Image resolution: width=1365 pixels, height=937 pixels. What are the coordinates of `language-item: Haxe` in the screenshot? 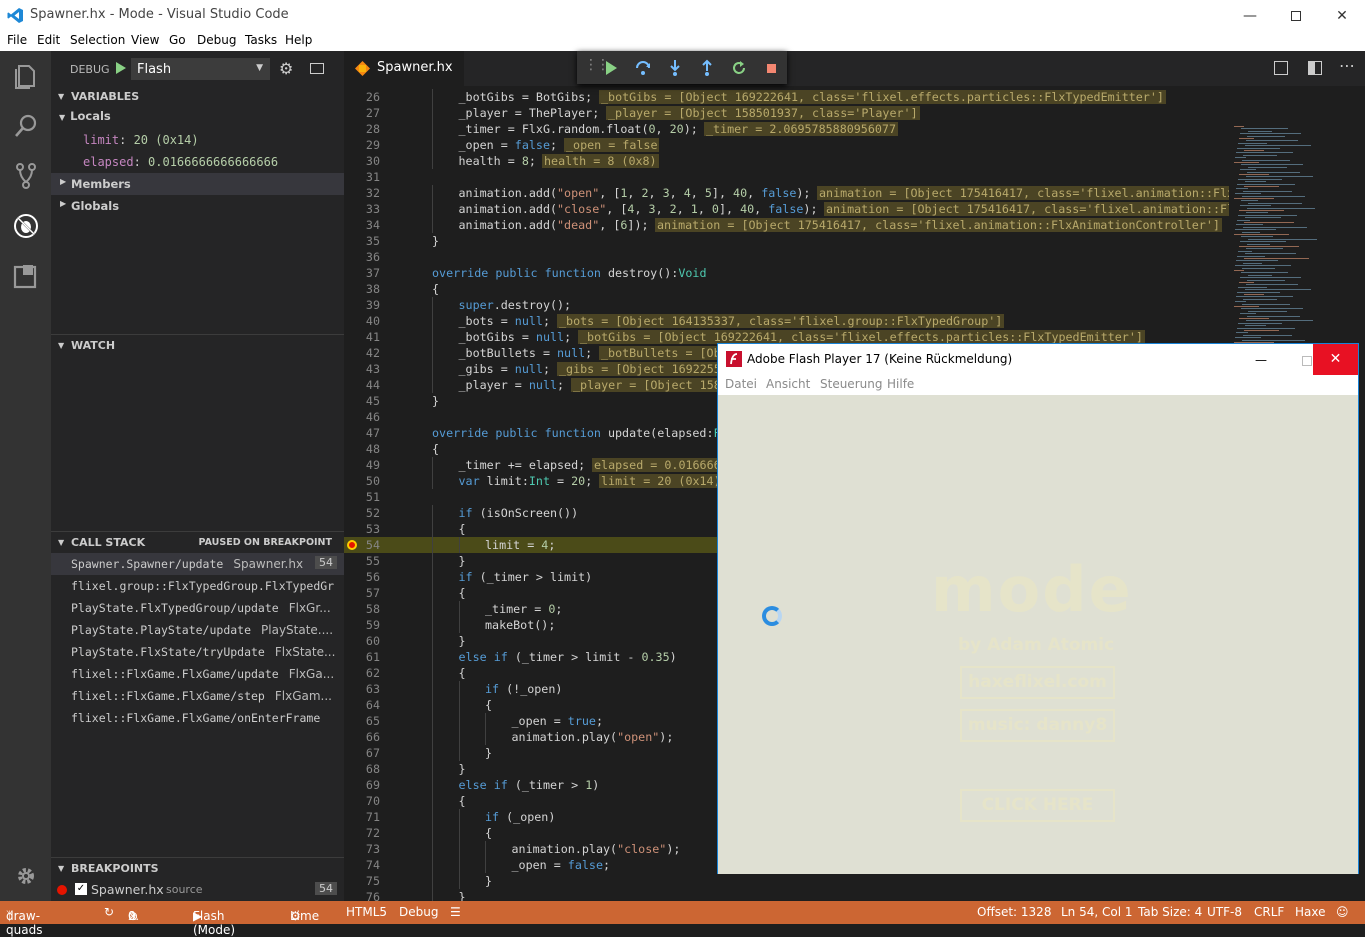 It's located at (1310, 912).